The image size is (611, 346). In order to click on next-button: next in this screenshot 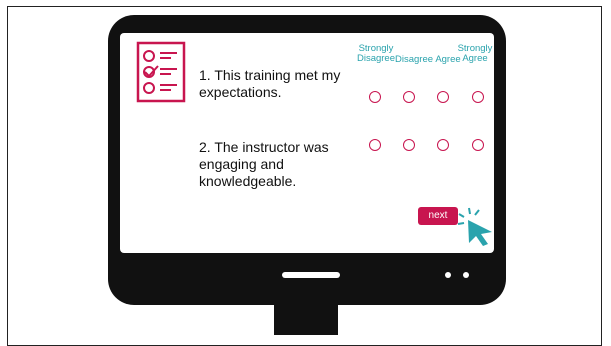, I will do `click(438, 216)`.